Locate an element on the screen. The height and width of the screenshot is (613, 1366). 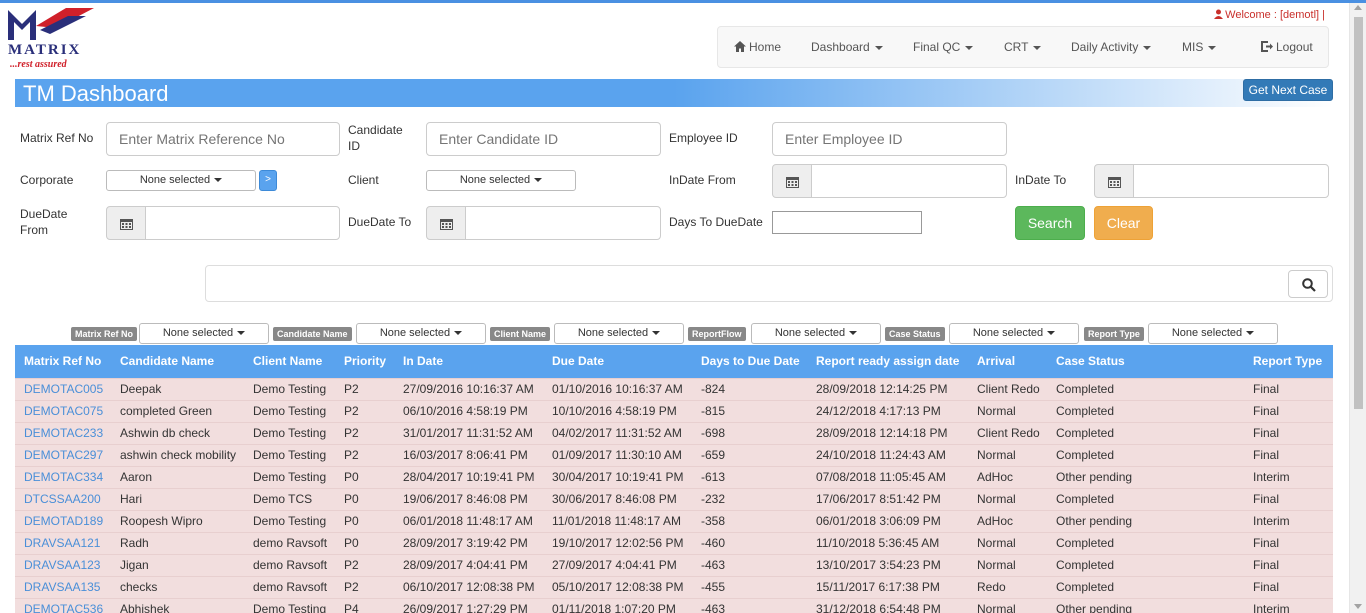
cell-matrix-ref-link: DEMOTAC297 is located at coordinates (63, 454).